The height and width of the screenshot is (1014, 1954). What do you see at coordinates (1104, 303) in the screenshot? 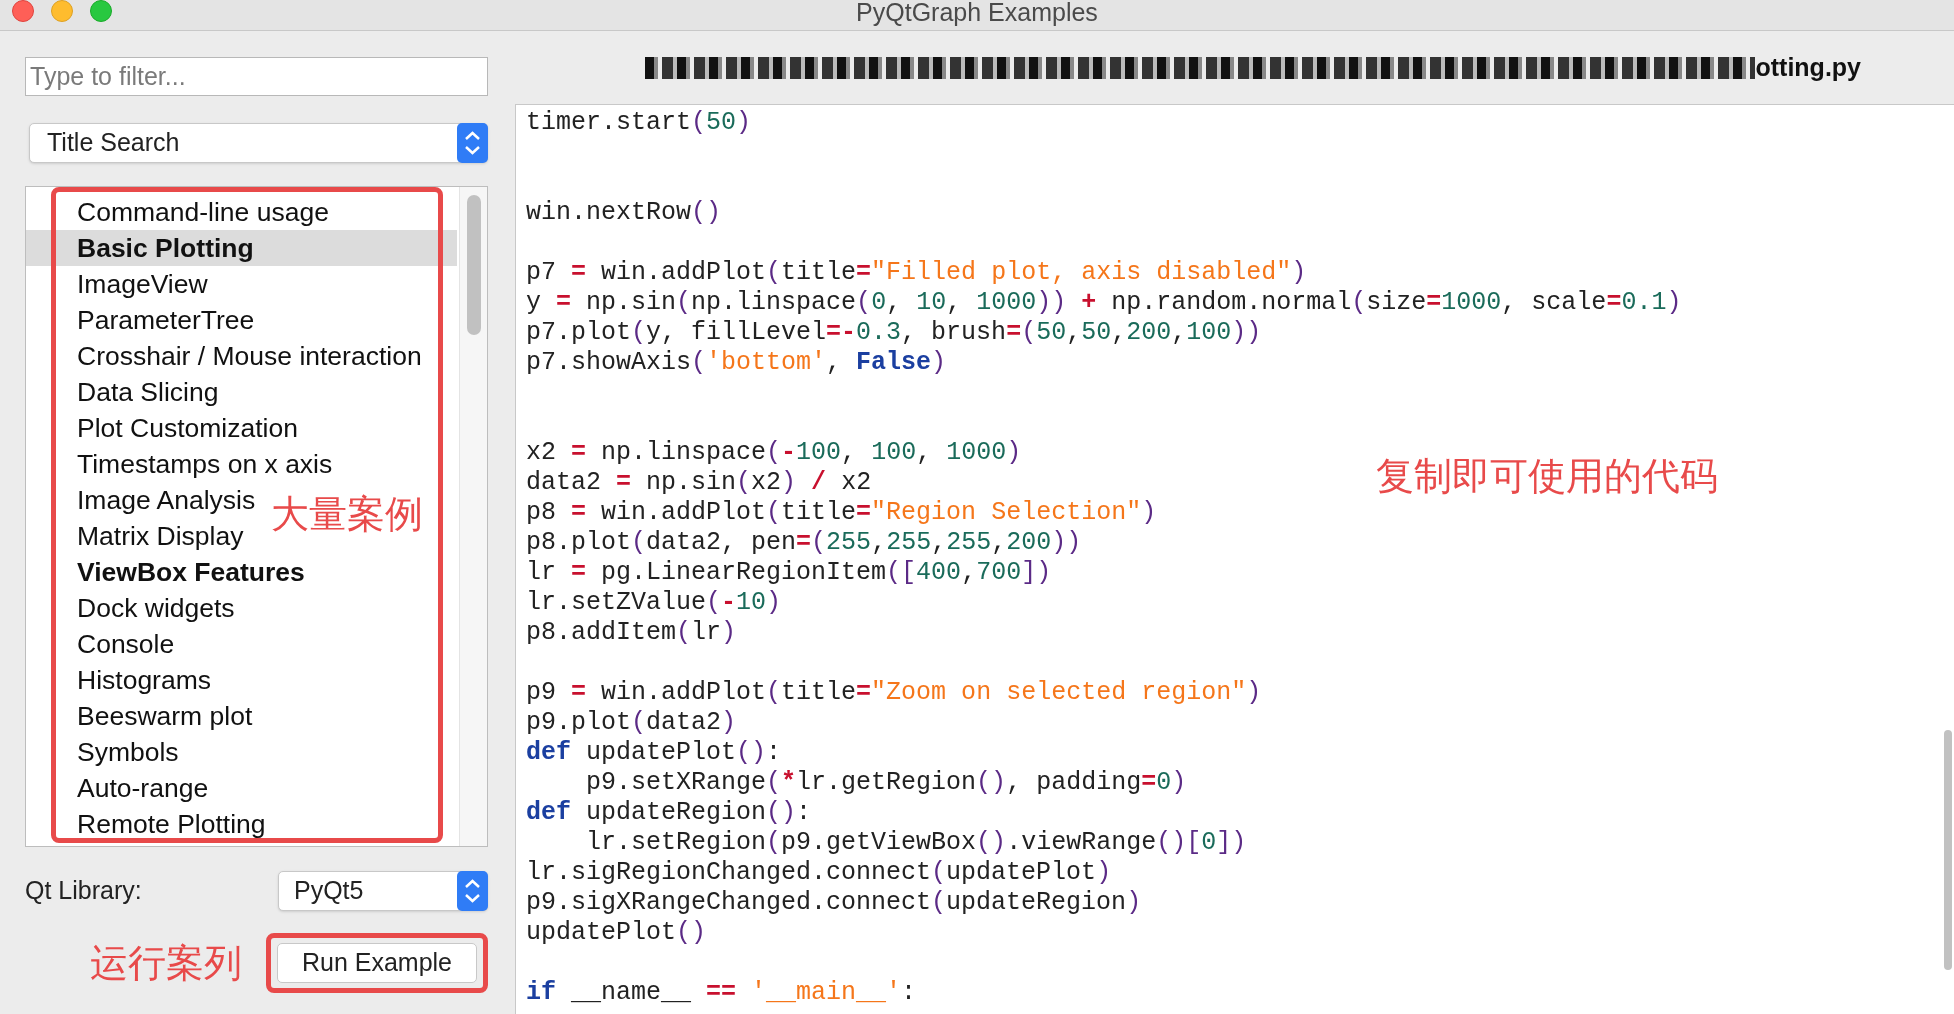
I see `code-line: y = np.sin(np.linspace(0, 10, 1000)) + np.random.normal(size=1000, scale=0.1)` at bounding box center [1104, 303].